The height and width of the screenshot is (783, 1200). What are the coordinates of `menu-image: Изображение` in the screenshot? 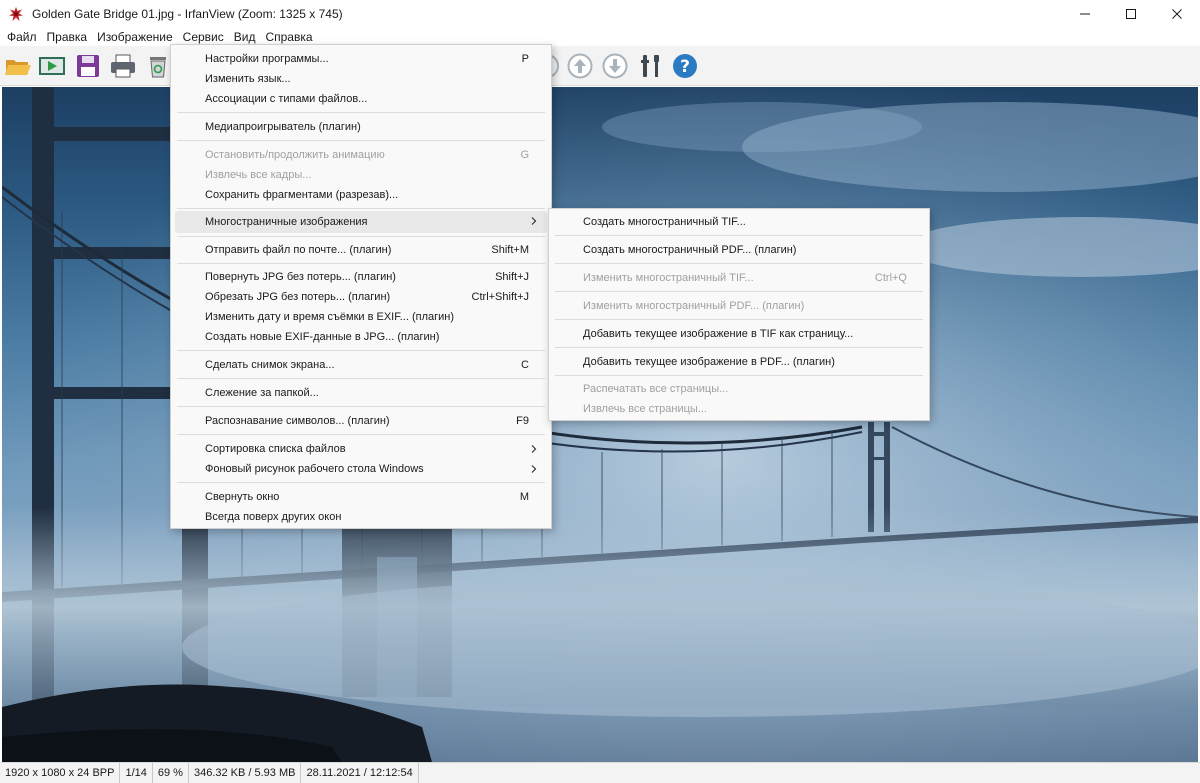 It's located at (135, 37).